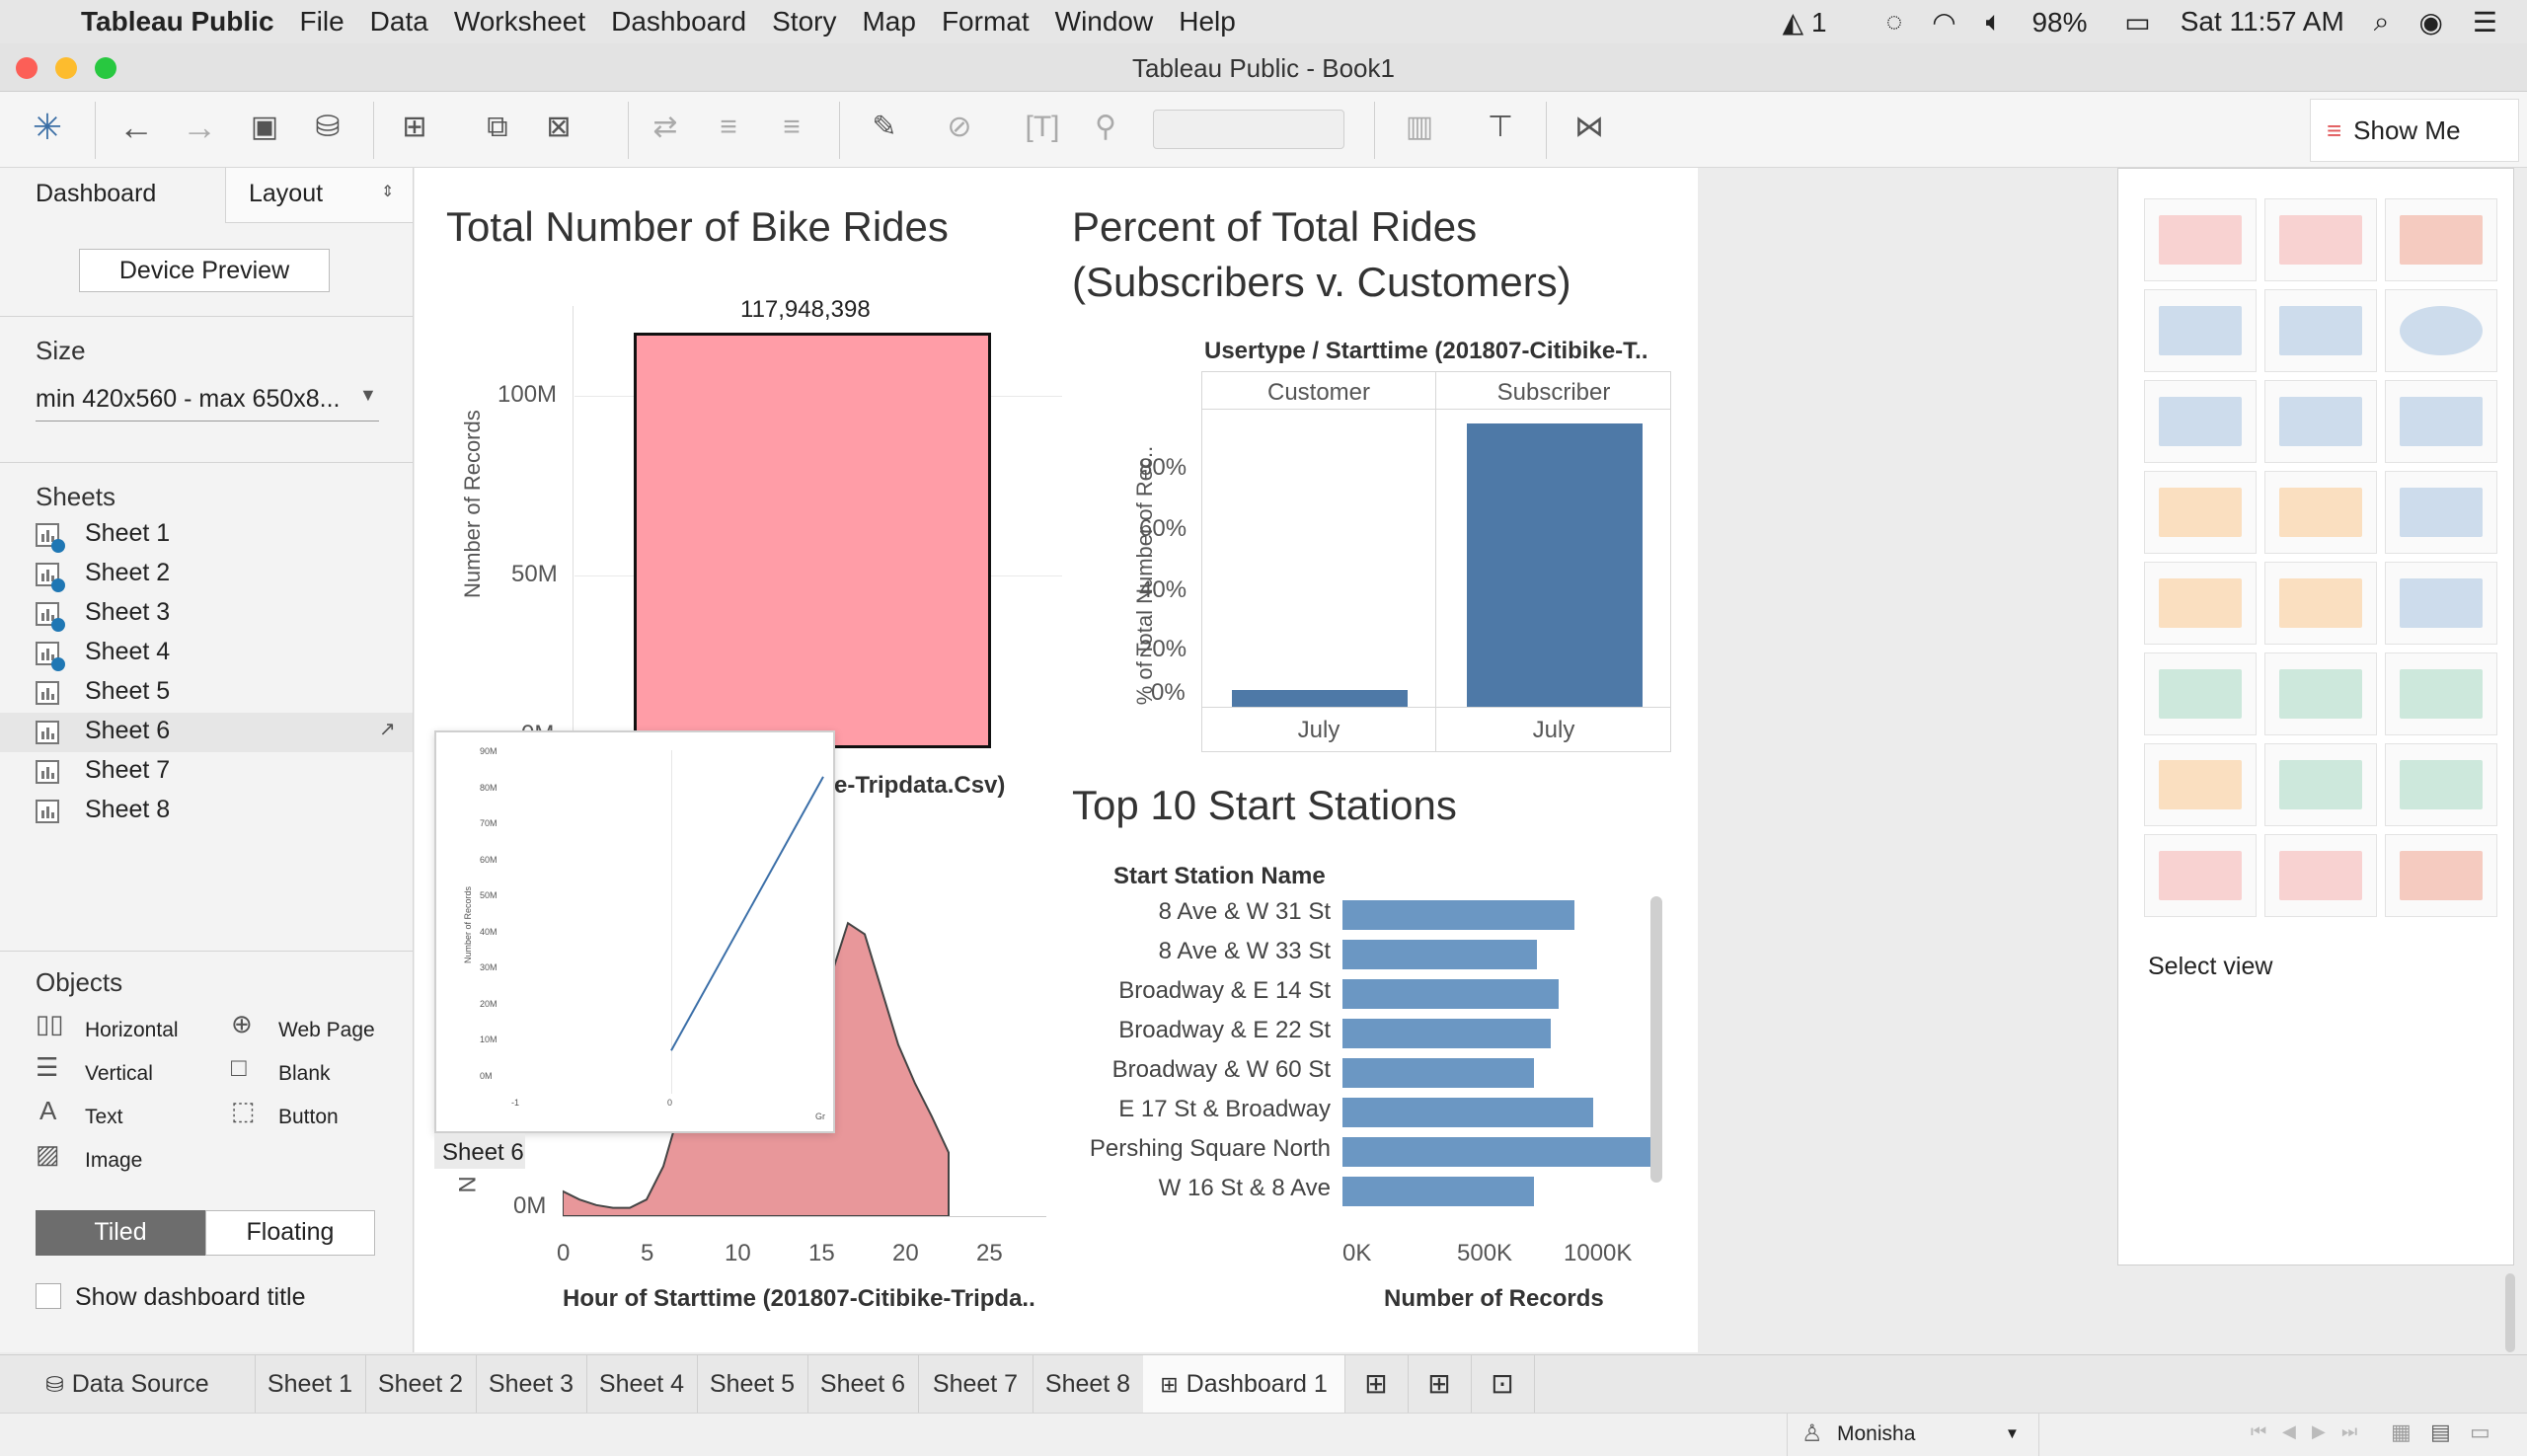  What do you see at coordinates (888, 22) in the screenshot?
I see `menu-map: Map` at bounding box center [888, 22].